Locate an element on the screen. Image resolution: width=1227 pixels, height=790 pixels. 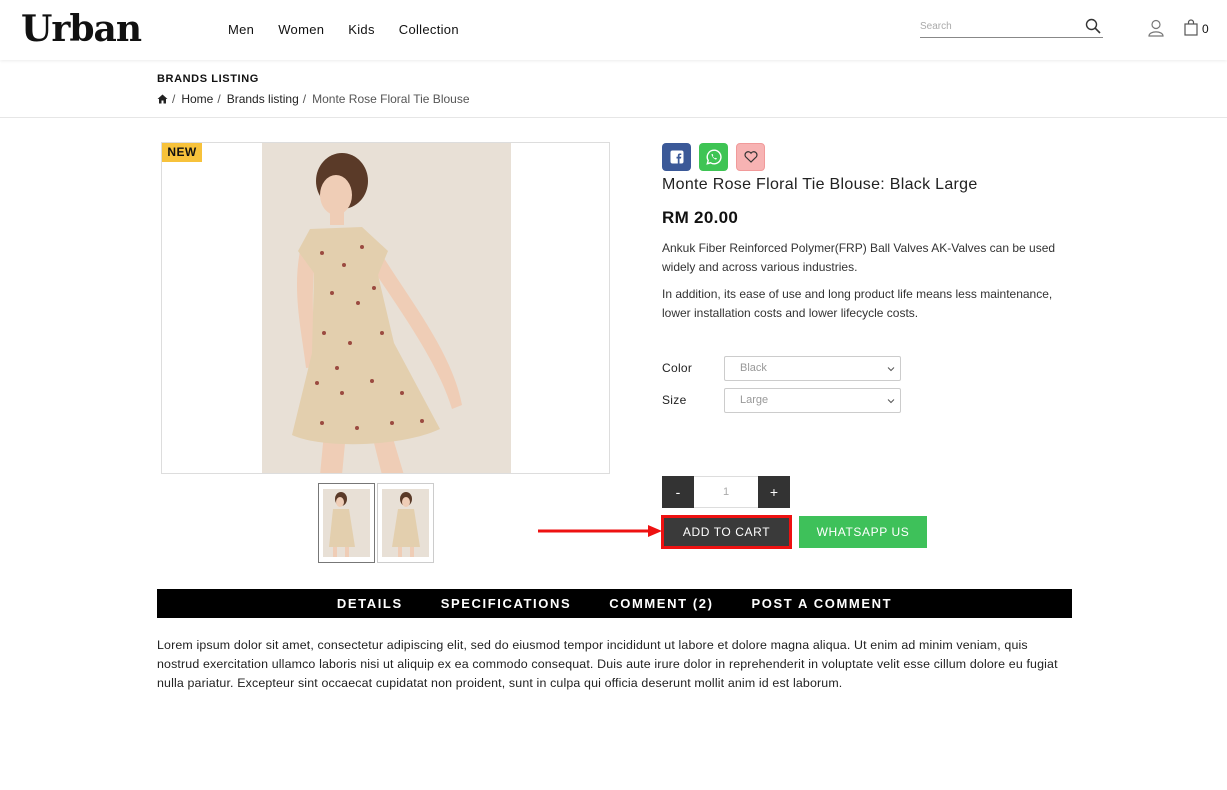
nav-men: Men is located at coordinates (241, 29).